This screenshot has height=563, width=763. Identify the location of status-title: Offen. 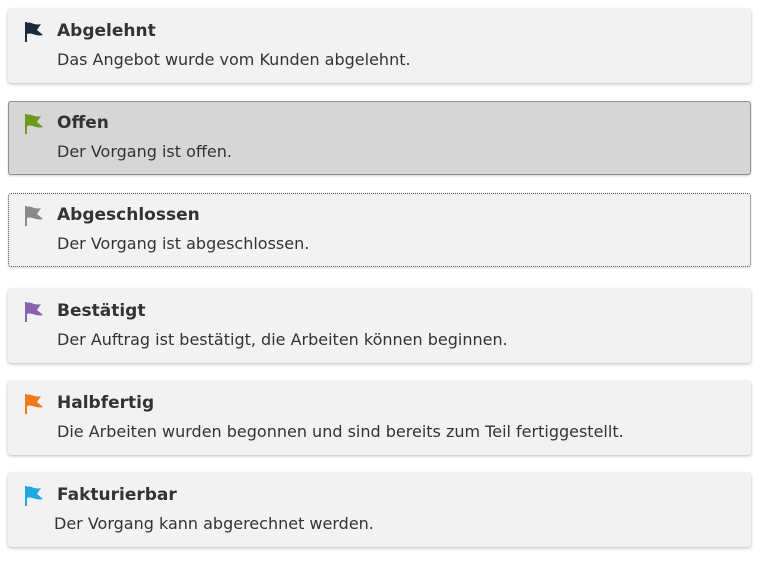
(83, 123).